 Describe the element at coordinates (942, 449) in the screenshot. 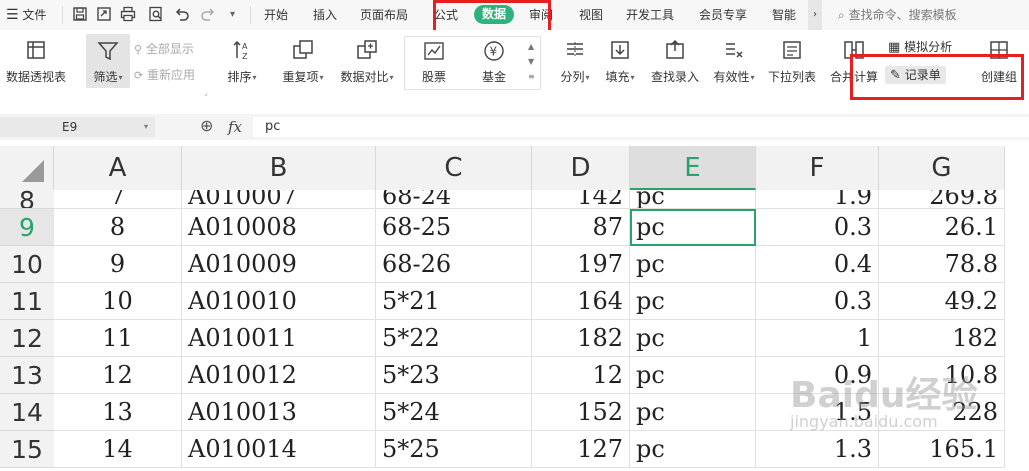

I see `cell-g15: 165.1` at that location.